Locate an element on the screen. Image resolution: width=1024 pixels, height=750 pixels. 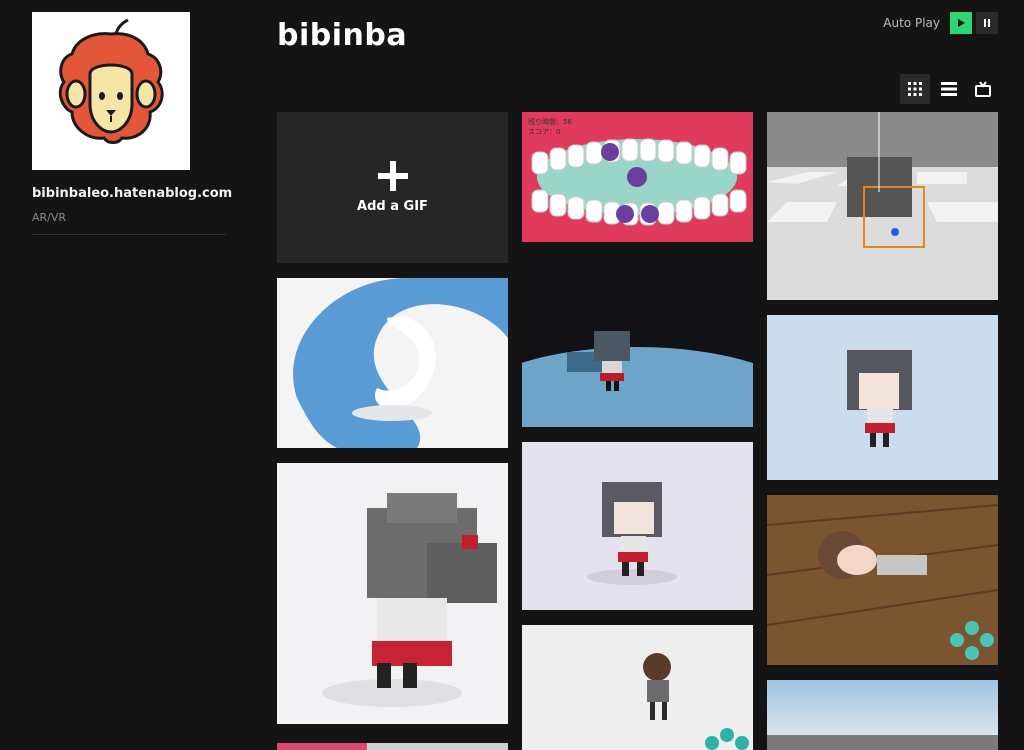
gif-tile-ar-floor is located at coordinates (882, 580).